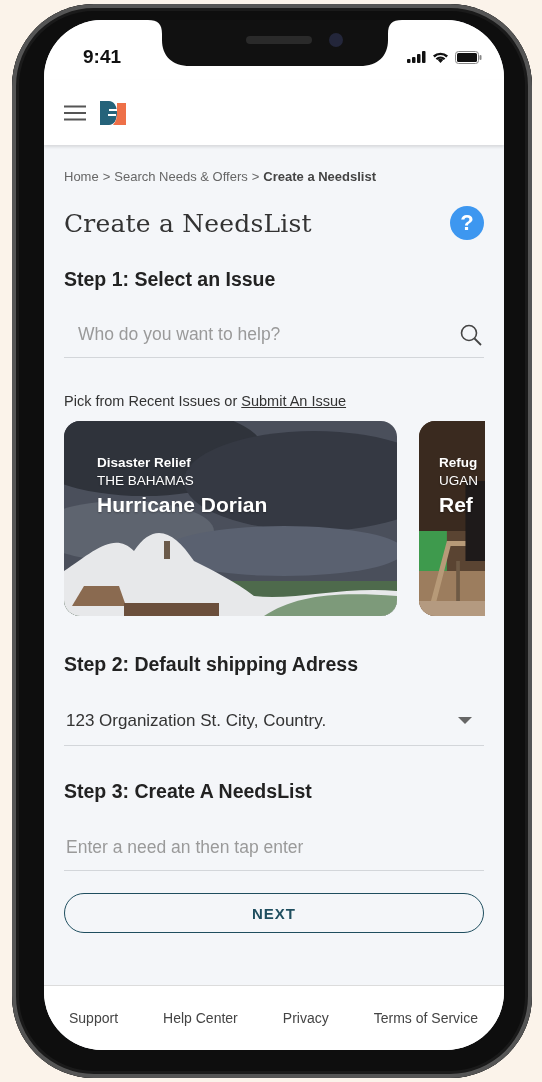 Image resolution: width=542 pixels, height=1082 pixels. I want to click on footer-link: Privacy, so click(305, 1018).